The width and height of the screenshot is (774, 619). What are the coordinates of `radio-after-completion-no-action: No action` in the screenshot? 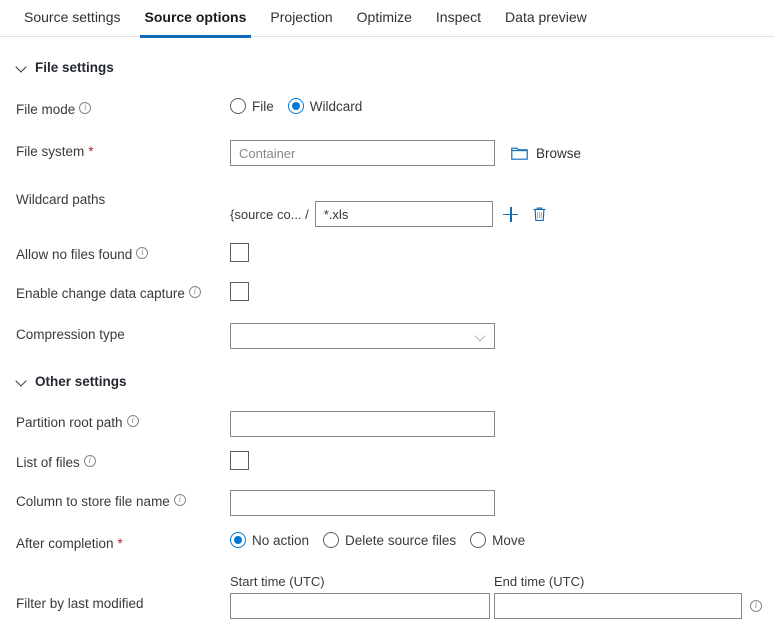 It's located at (269, 540).